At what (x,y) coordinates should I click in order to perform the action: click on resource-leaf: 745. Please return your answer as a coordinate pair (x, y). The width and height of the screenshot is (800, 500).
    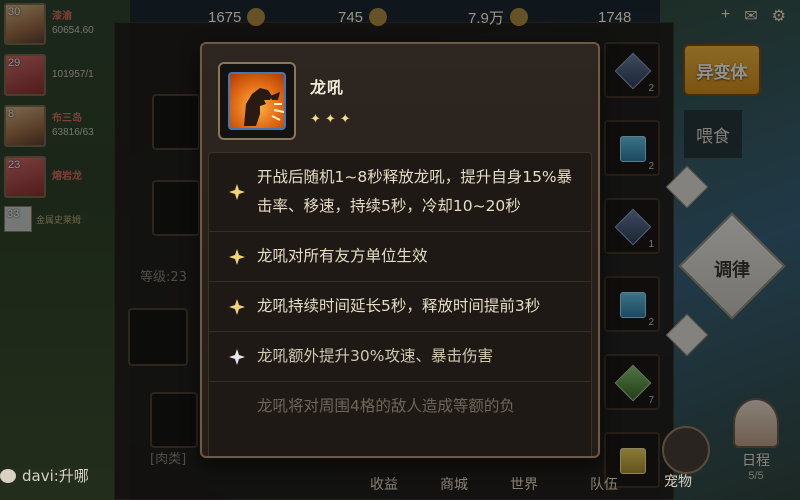
    Looking at the image, I should click on (395, 17).